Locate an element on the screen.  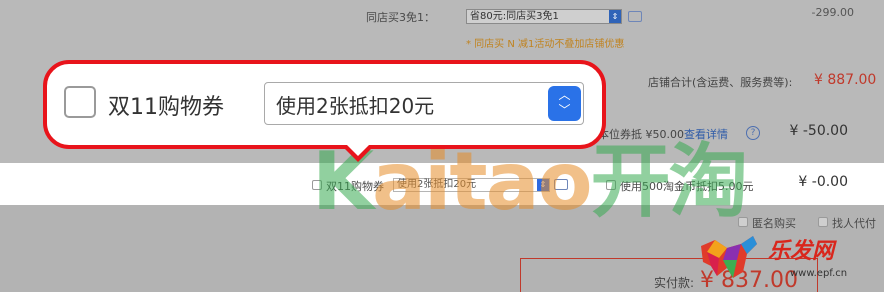
promo-label: 同店买3免1： is located at coordinates (400, 17).